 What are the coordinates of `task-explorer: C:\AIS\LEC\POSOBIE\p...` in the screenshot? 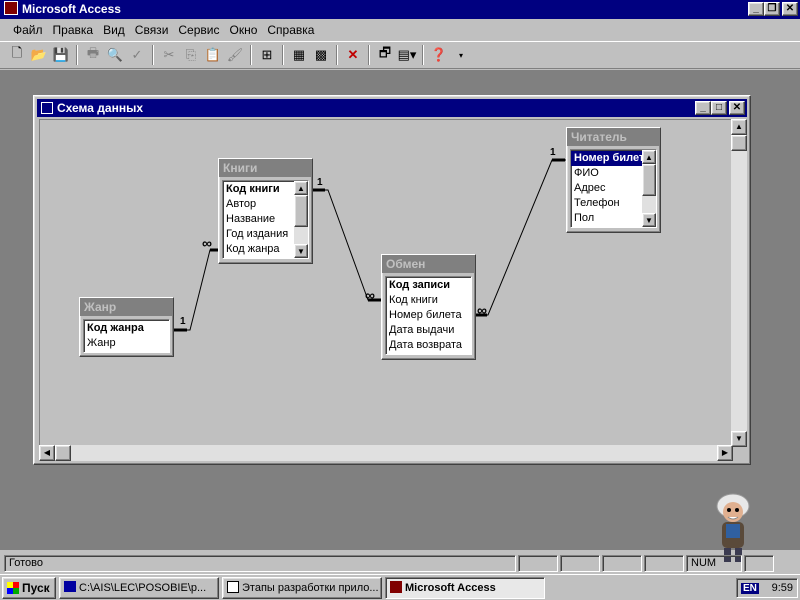 It's located at (139, 587).